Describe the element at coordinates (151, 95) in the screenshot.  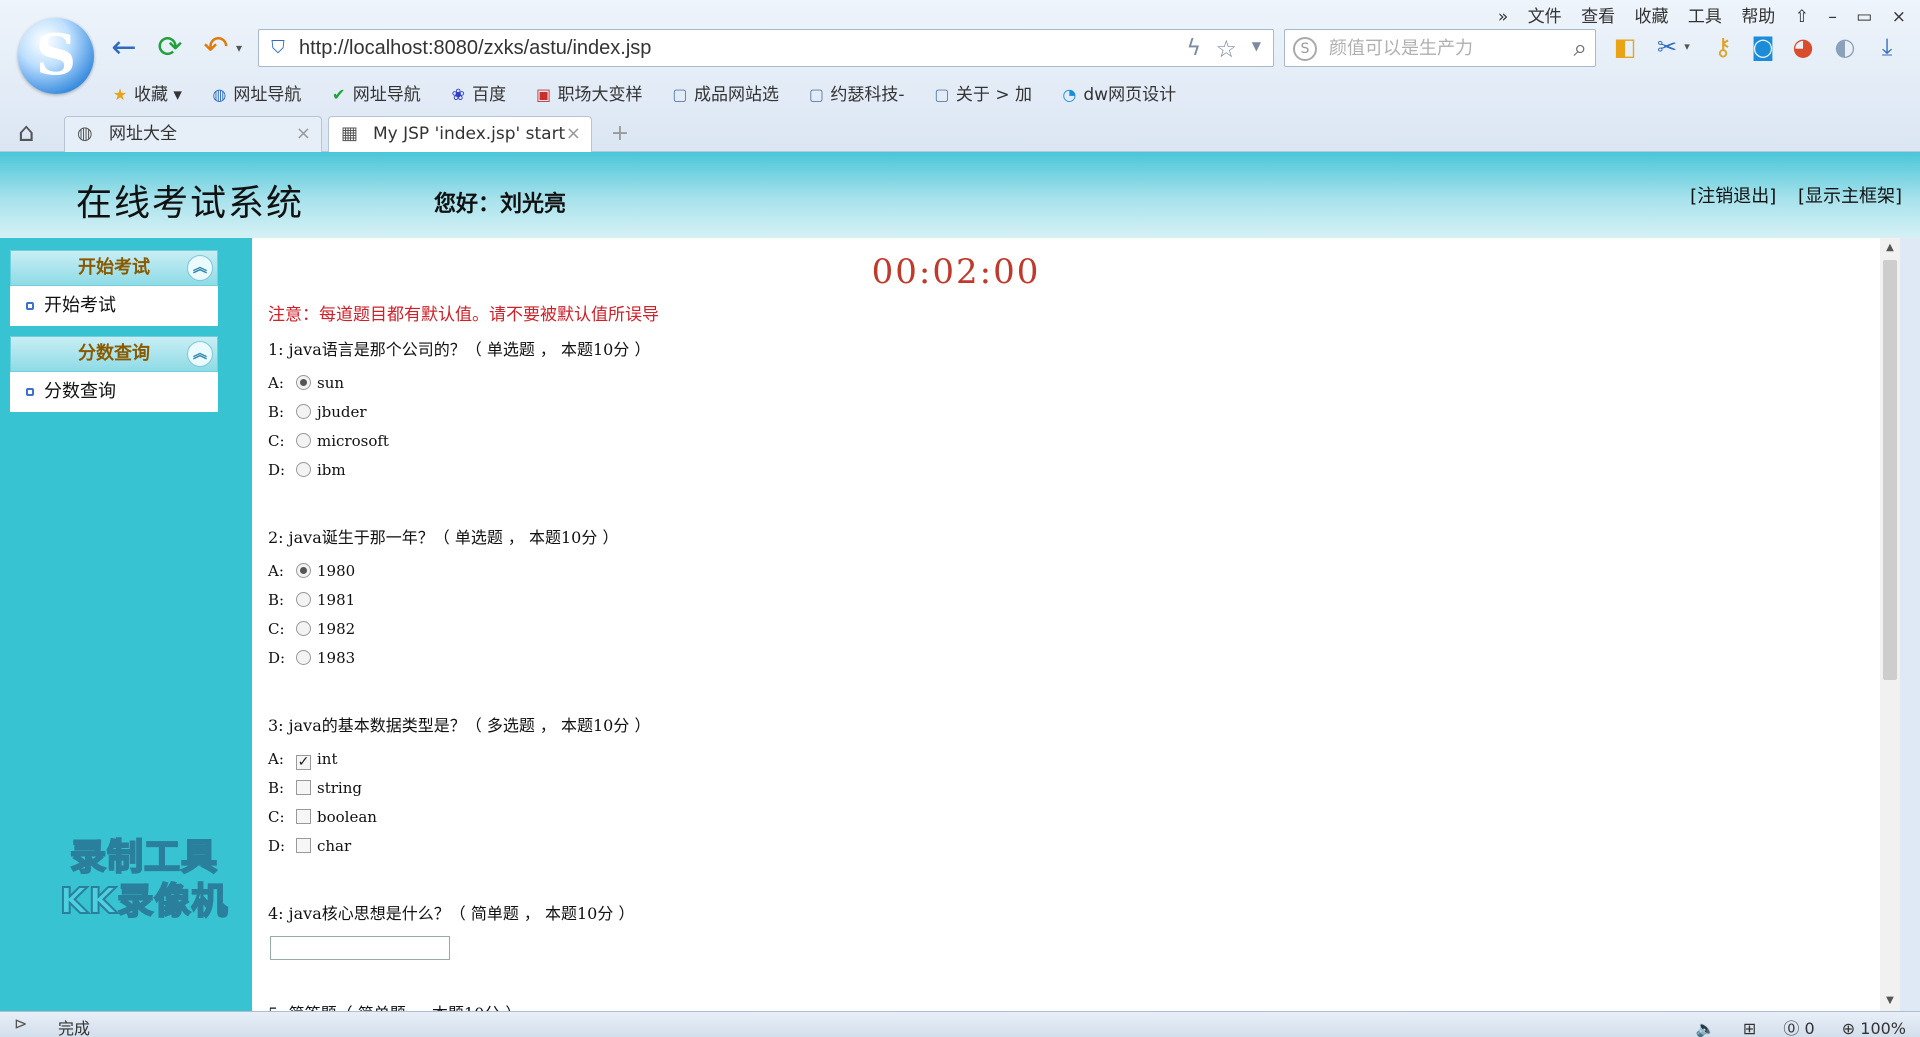
I see `bookmark-label: 收藏` at that location.